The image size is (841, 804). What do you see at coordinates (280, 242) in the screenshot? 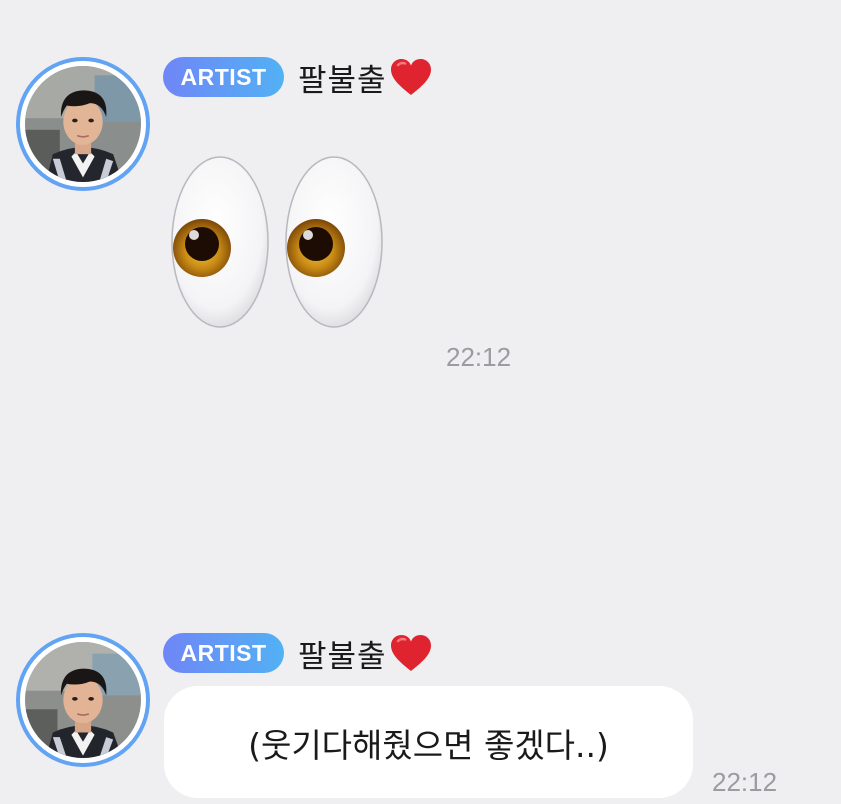
I see `eyes-emoji-icon` at bounding box center [280, 242].